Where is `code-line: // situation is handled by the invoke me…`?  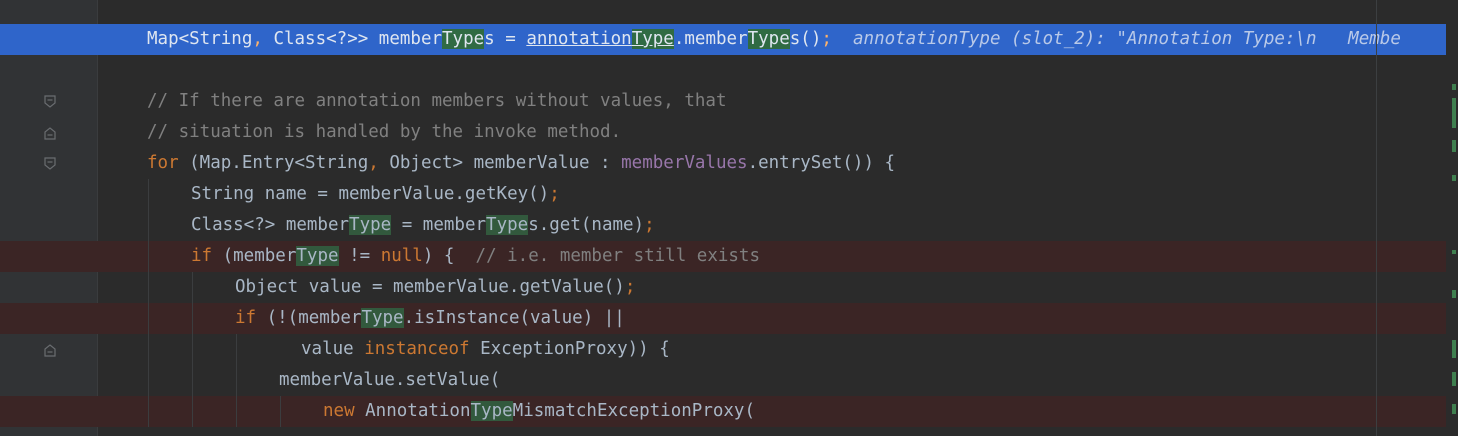 code-line: // situation is handled by the invoke me… is located at coordinates (725, 132).